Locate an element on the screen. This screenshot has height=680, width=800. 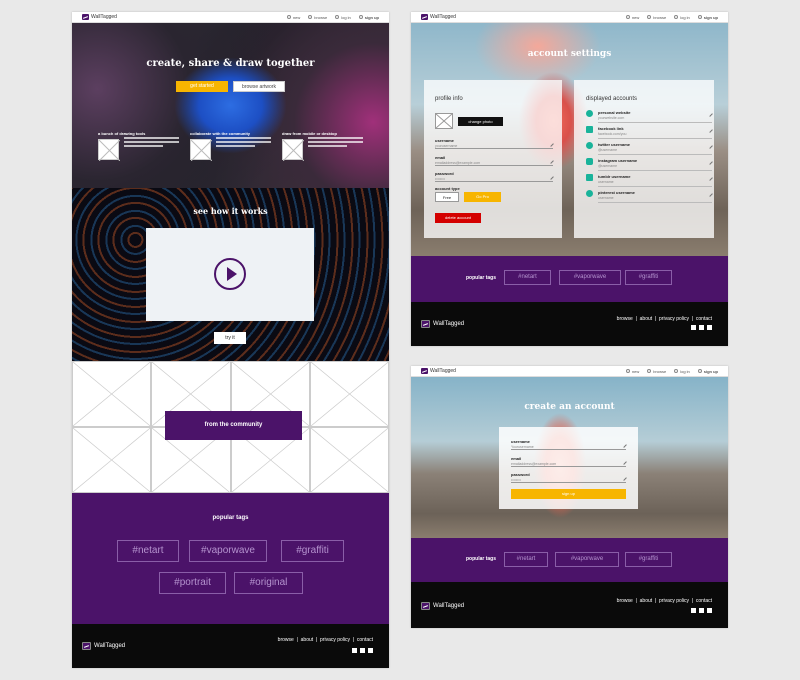
browse-artwork-button: browse artwork is located at coordinates (259, 86).